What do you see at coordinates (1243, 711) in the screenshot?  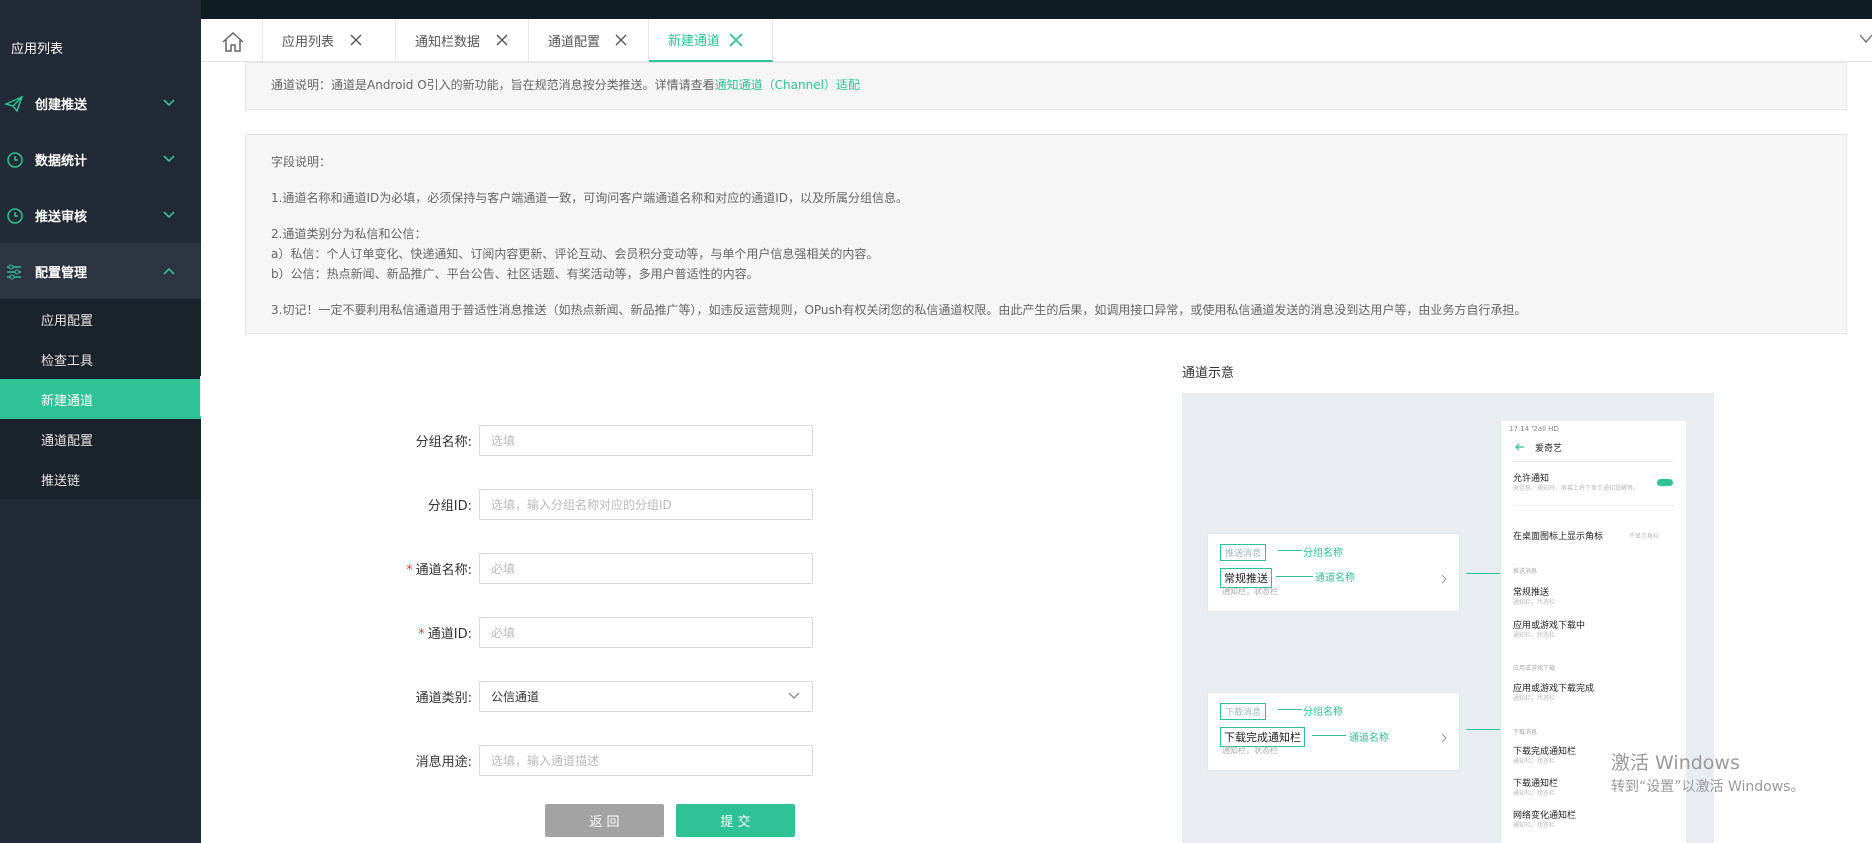 I see `demo-tag: 下载消息` at bounding box center [1243, 711].